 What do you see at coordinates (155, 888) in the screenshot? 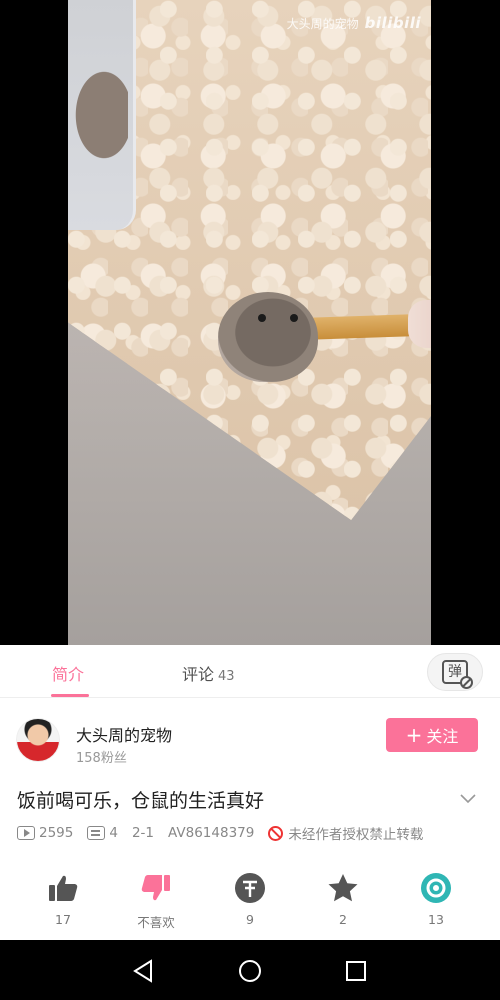
I see `thumbs-down-icon` at bounding box center [155, 888].